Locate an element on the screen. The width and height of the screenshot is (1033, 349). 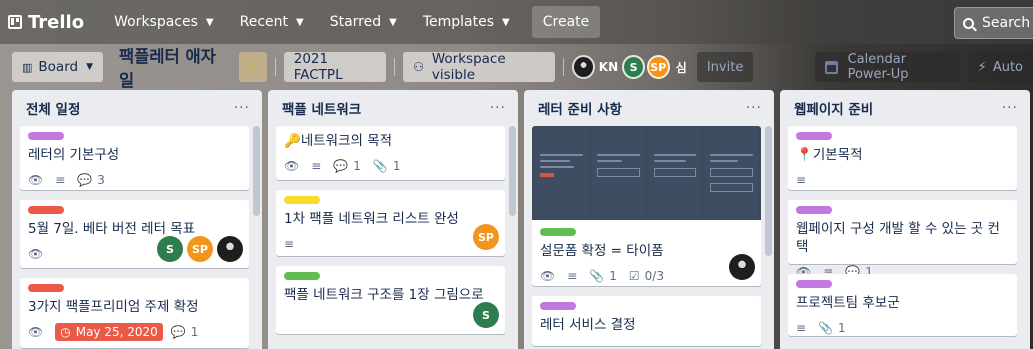
list-title: 웹페이지 준비 is located at coordinates (833, 108).